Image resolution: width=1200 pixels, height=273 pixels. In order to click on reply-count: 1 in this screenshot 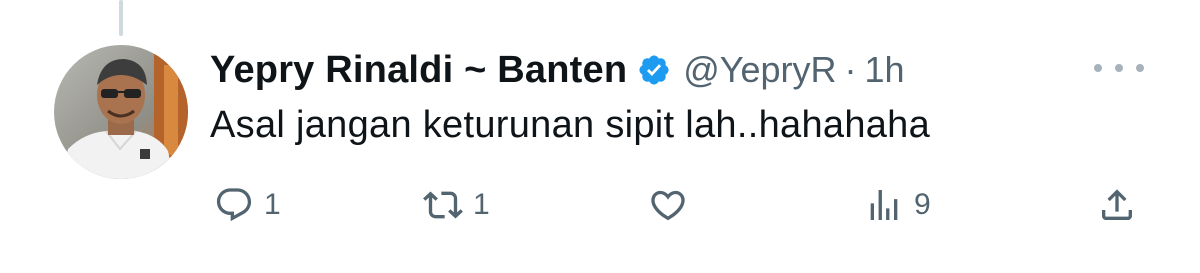, I will do `click(272, 204)`.